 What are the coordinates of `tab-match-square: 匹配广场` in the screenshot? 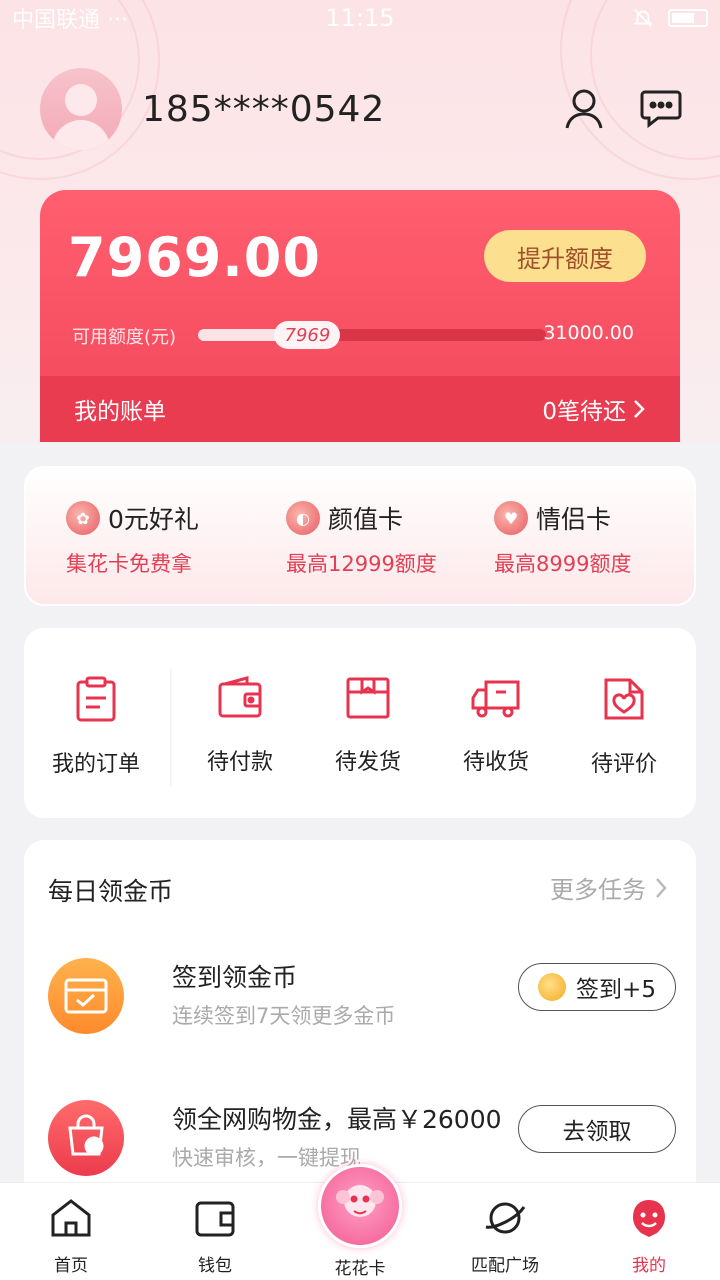 It's located at (505, 1236).